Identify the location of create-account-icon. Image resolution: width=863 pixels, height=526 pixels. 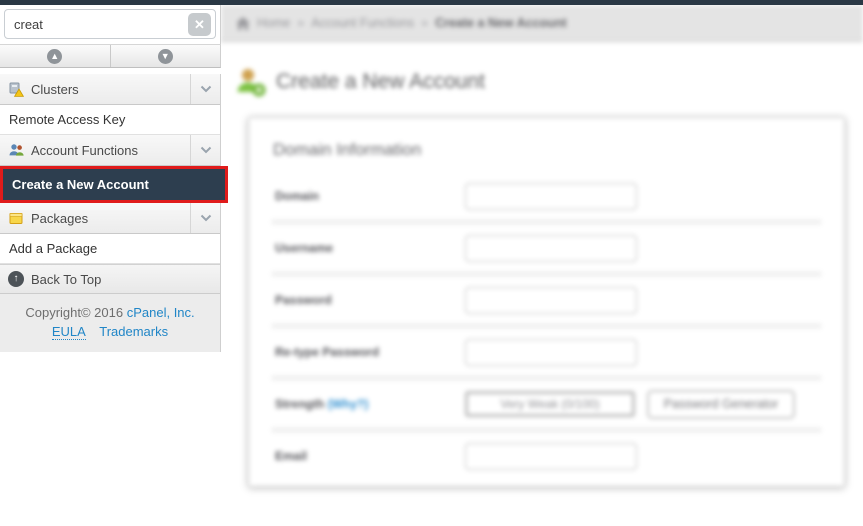
(251, 82).